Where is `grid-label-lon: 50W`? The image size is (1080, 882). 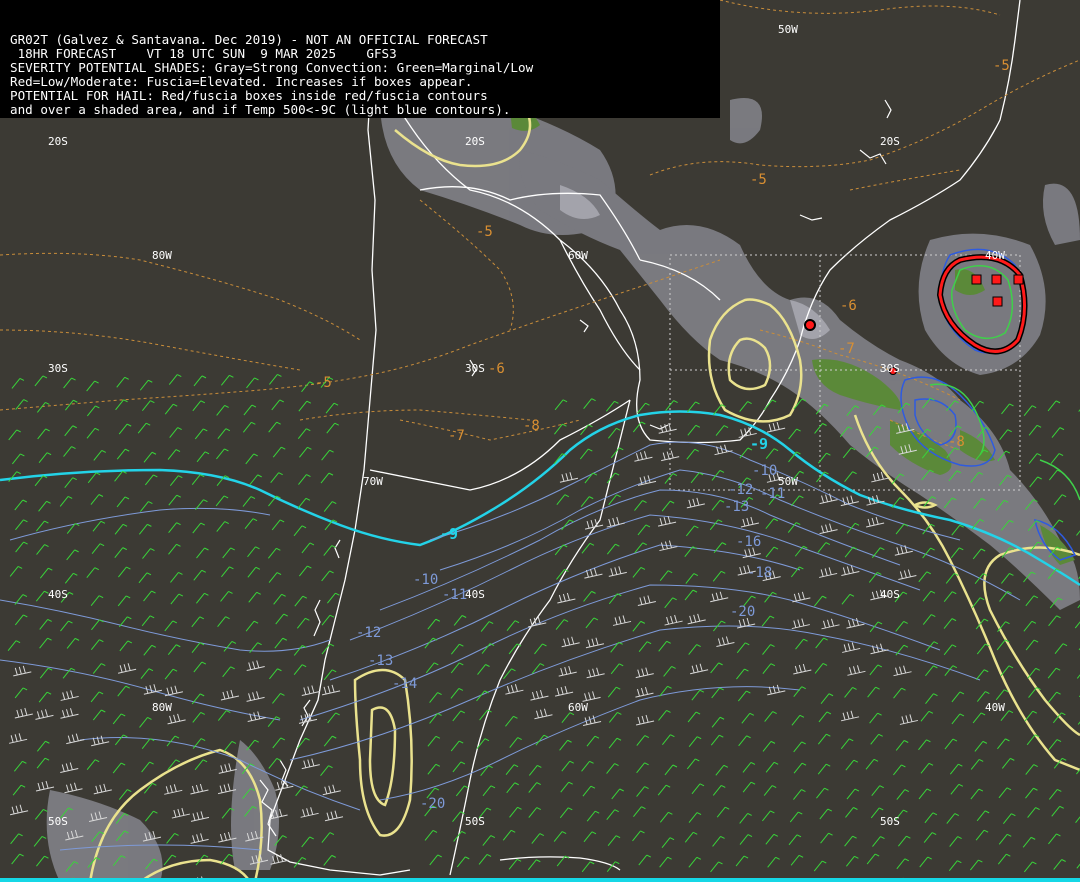 grid-label-lon: 50W is located at coordinates (788, 29).